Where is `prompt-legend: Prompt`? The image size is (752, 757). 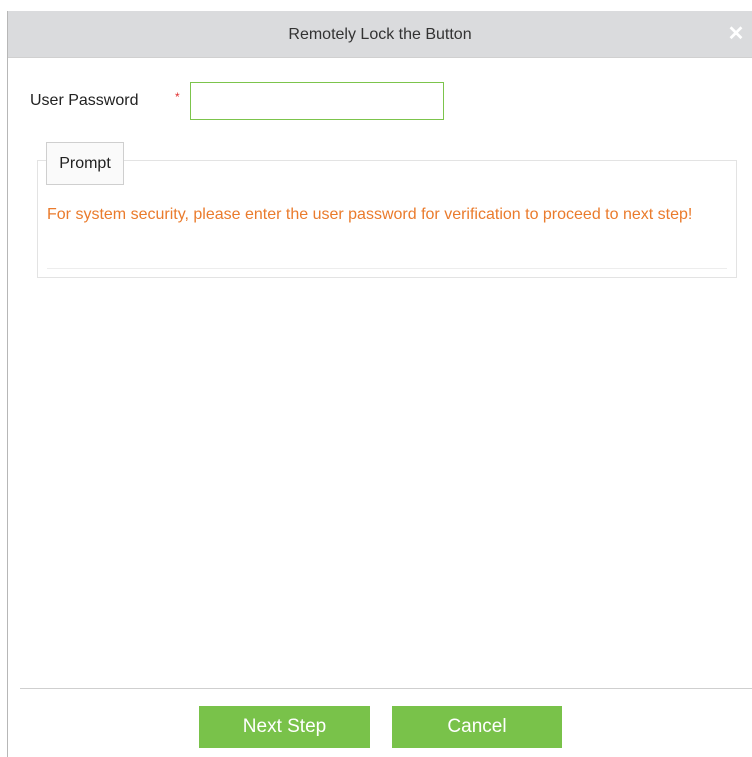
prompt-legend: Prompt is located at coordinates (85, 163).